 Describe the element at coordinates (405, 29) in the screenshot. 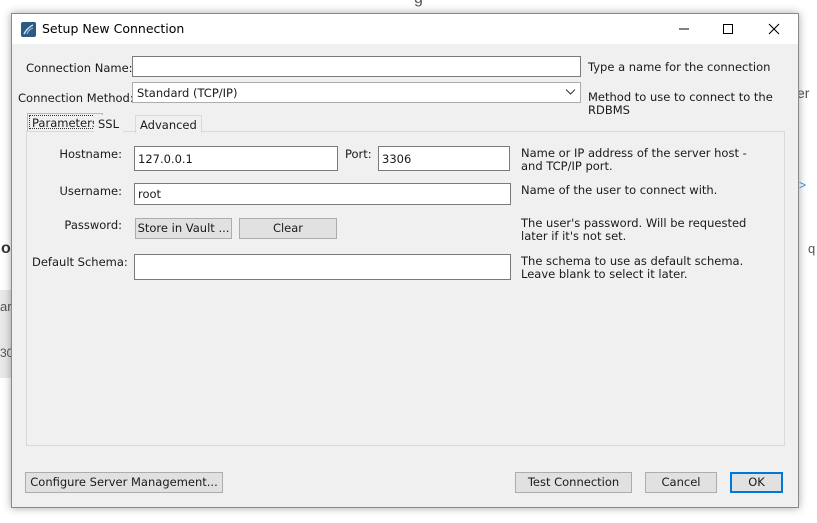

I see `title-bar: Setup New Connection` at that location.